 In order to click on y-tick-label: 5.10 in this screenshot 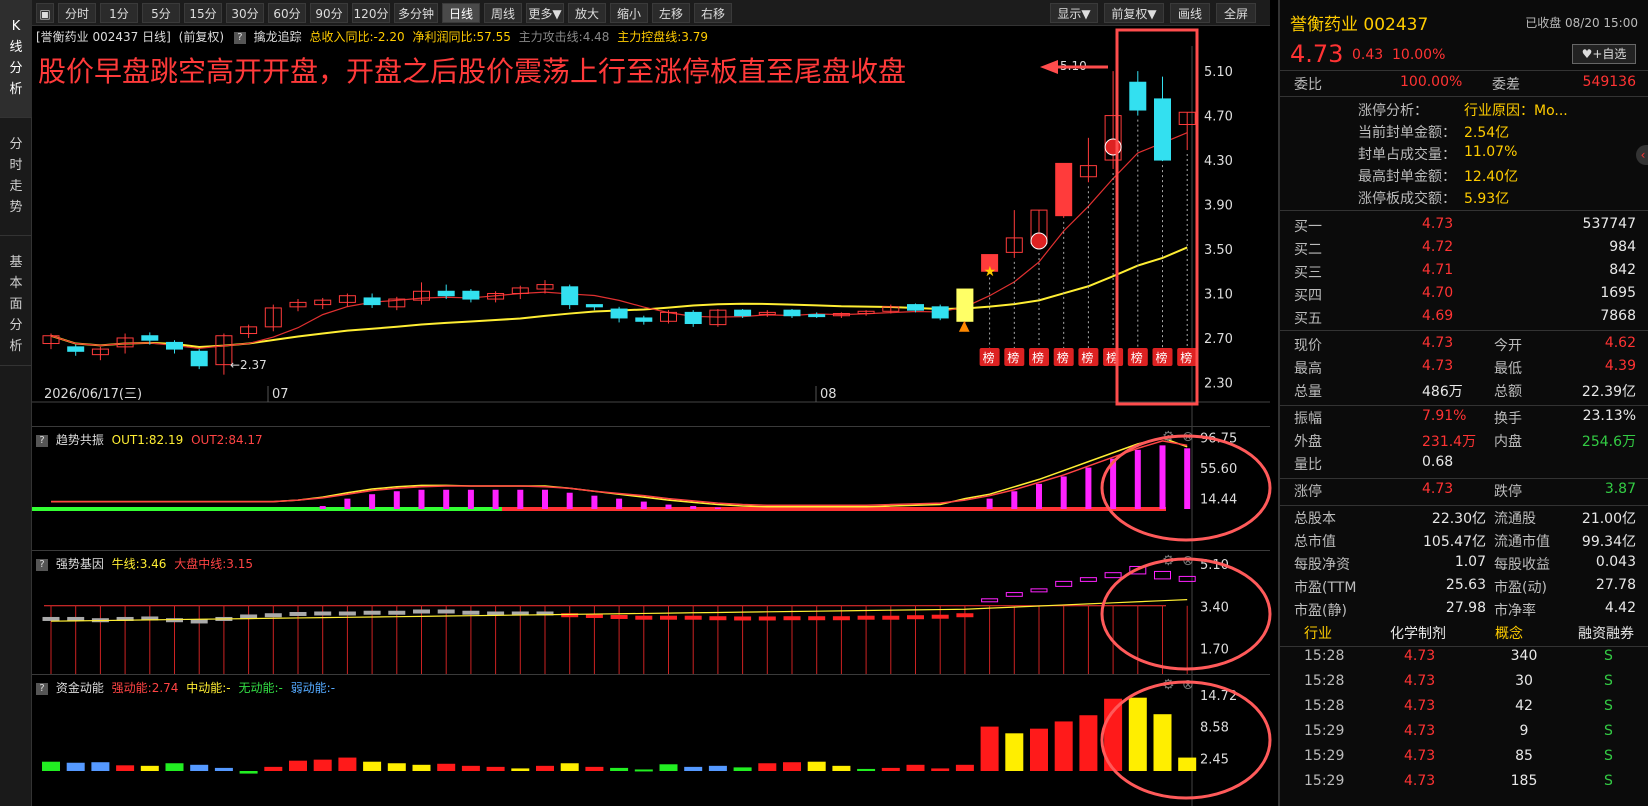, I will do `click(1218, 72)`.